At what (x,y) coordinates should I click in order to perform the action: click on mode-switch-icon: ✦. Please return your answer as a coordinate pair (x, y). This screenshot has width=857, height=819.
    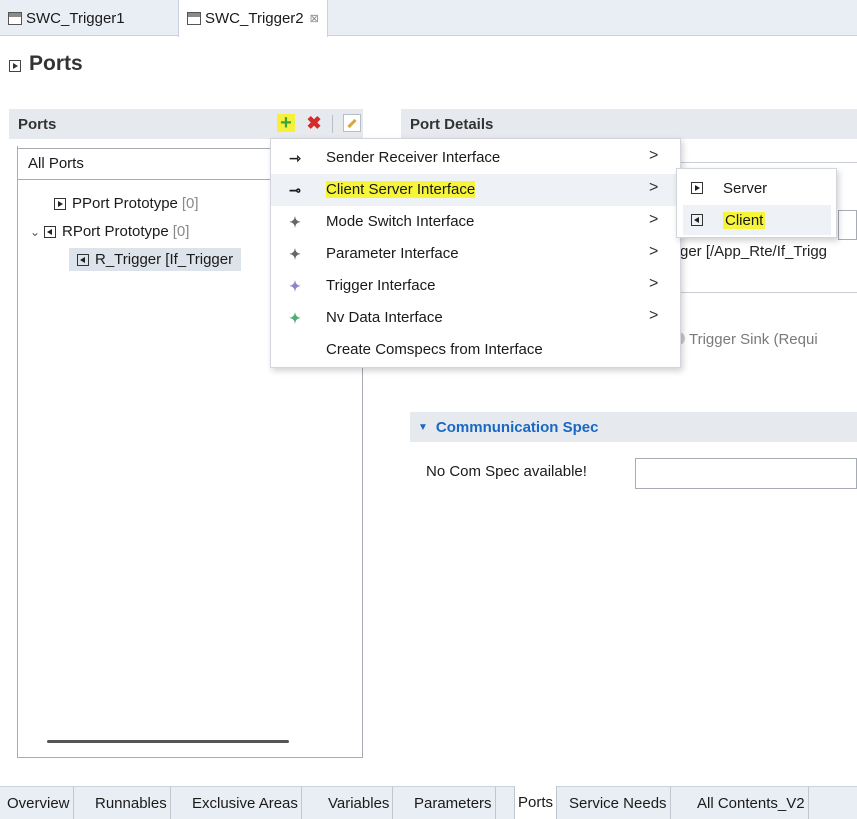
    Looking at the image, I should click on (295, 221).